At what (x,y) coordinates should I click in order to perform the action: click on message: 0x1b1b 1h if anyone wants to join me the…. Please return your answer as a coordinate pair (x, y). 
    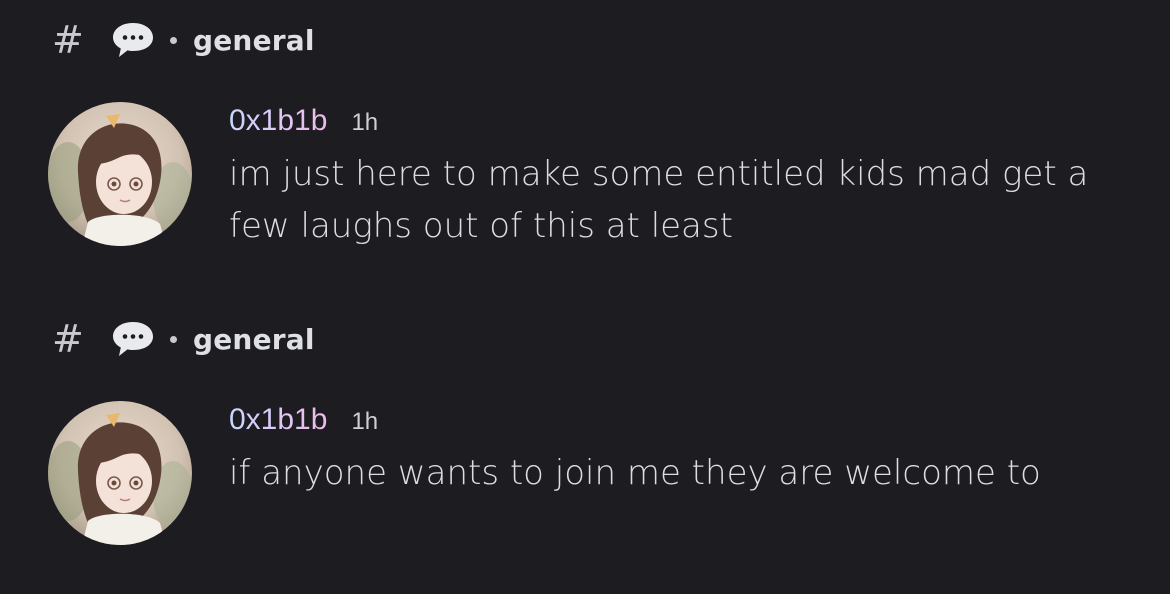
    Looking at the image, I should click on (679, 451).